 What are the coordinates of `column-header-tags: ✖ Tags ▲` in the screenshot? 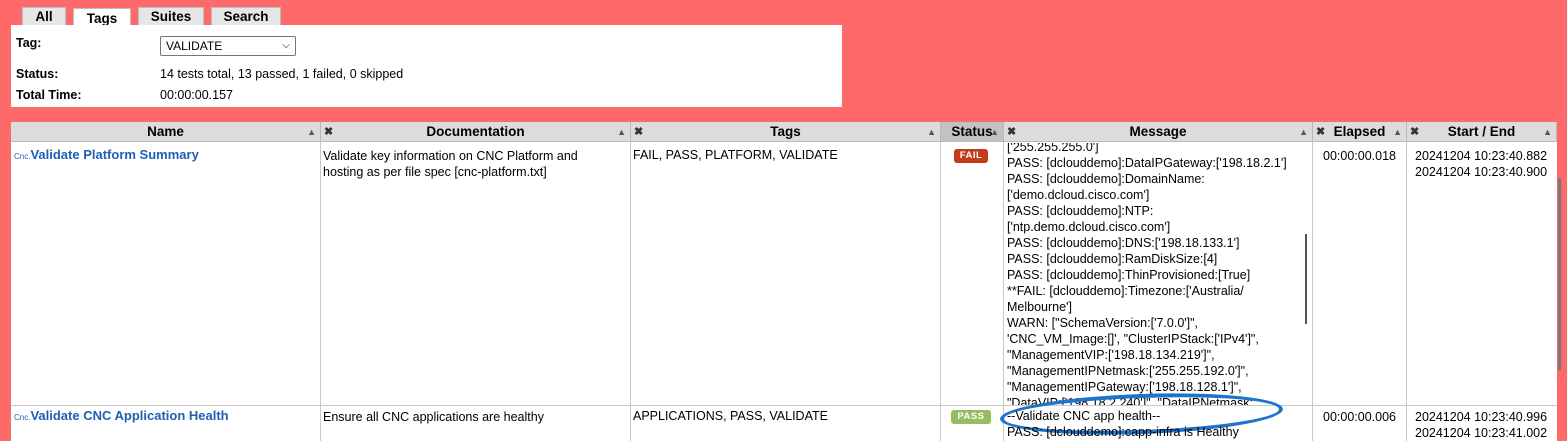 It's located at (786, 132).